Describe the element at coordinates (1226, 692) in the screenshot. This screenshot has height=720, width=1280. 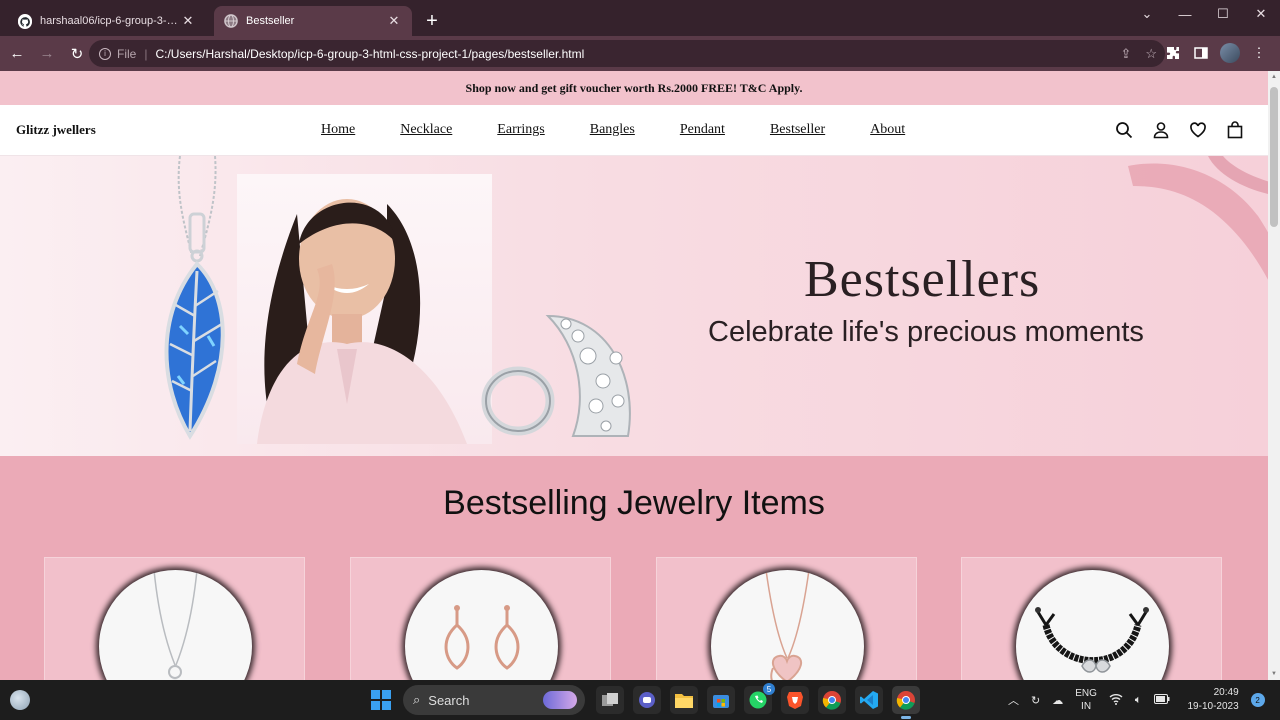
I see `clock-time: 20:49` at that location.